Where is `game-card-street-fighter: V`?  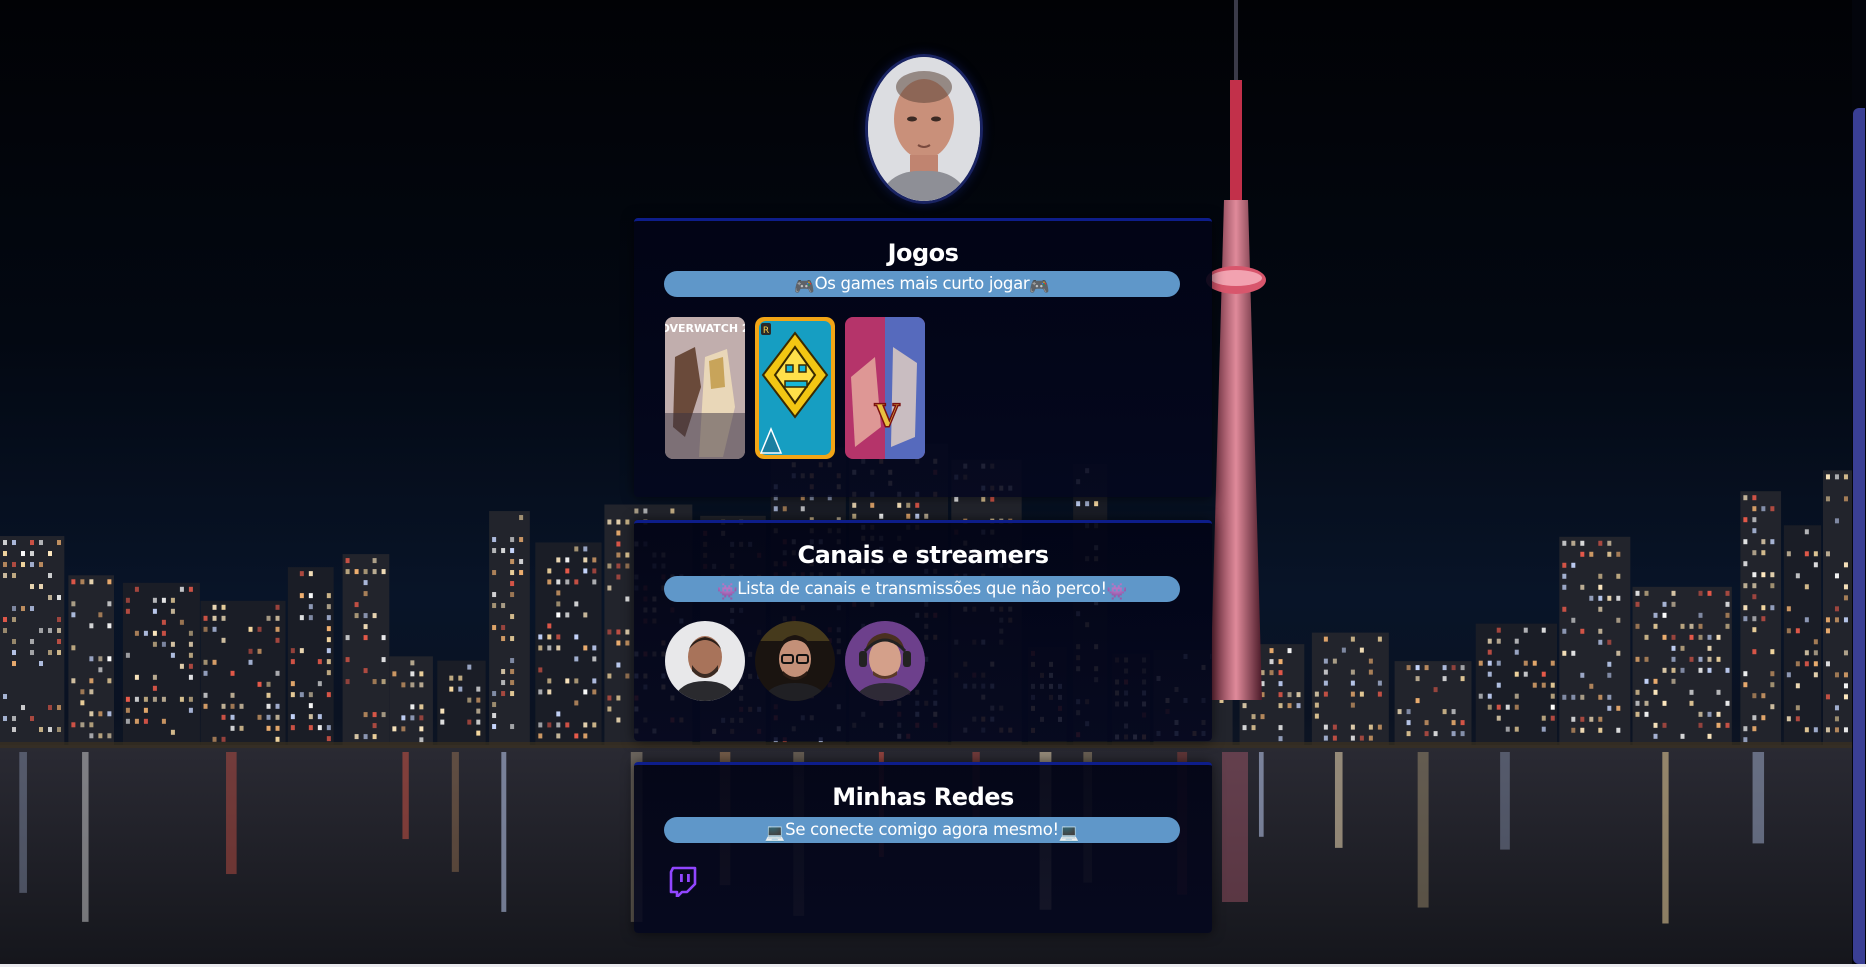 game-card-street-fighter: V is located at coordinates (885, 388).